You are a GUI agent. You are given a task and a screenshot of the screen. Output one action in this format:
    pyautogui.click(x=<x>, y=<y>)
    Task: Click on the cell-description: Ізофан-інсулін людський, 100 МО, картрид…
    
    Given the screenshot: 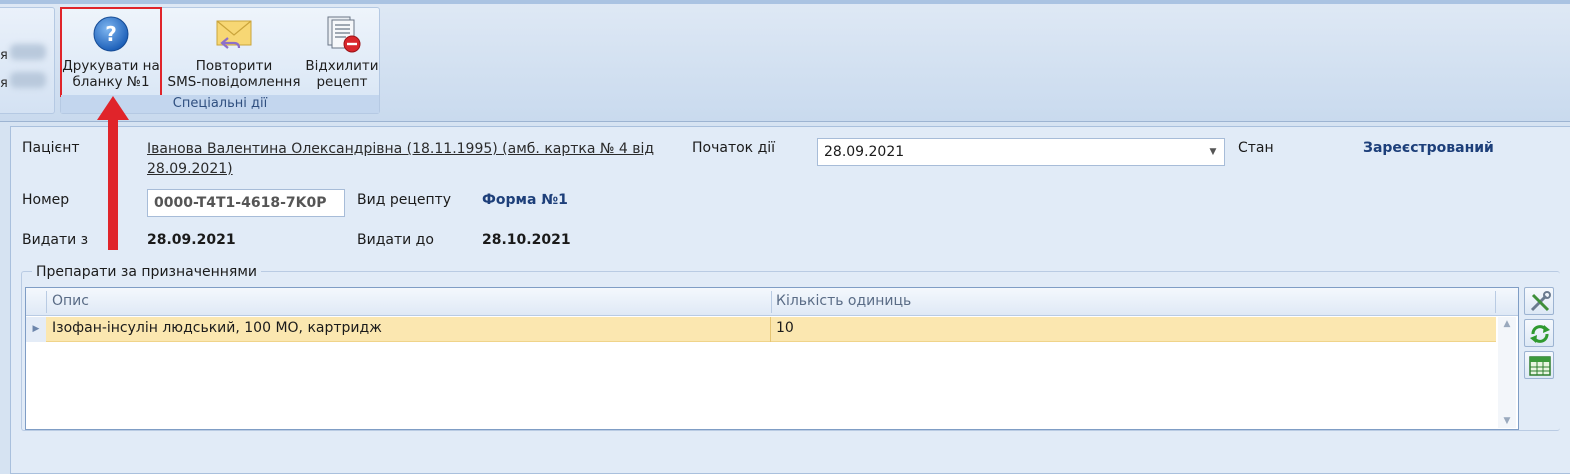 What is the action you would take?
    pyautogui.click(x=217, y=328)
    